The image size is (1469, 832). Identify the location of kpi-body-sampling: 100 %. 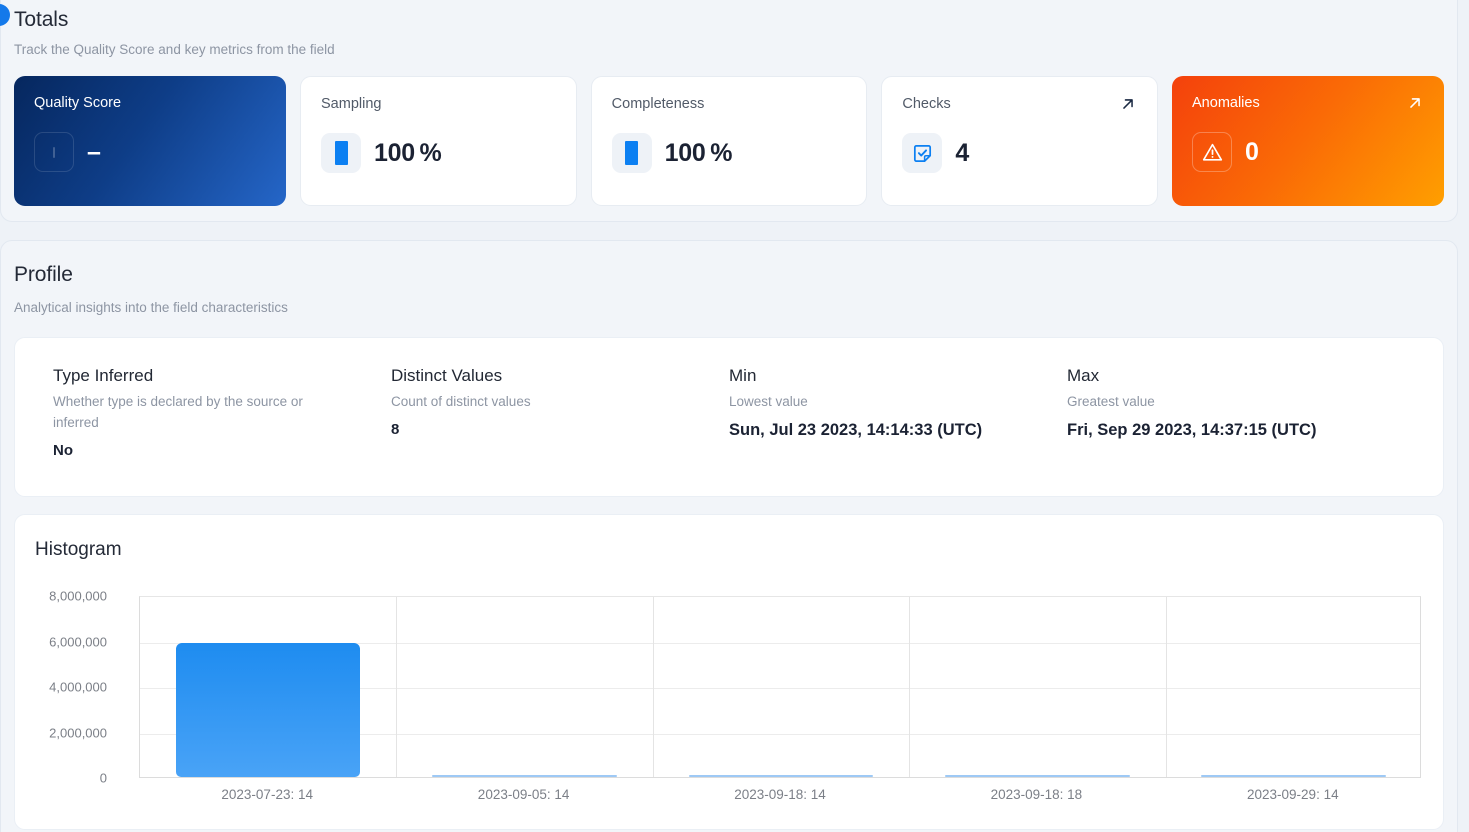
(381, 153).